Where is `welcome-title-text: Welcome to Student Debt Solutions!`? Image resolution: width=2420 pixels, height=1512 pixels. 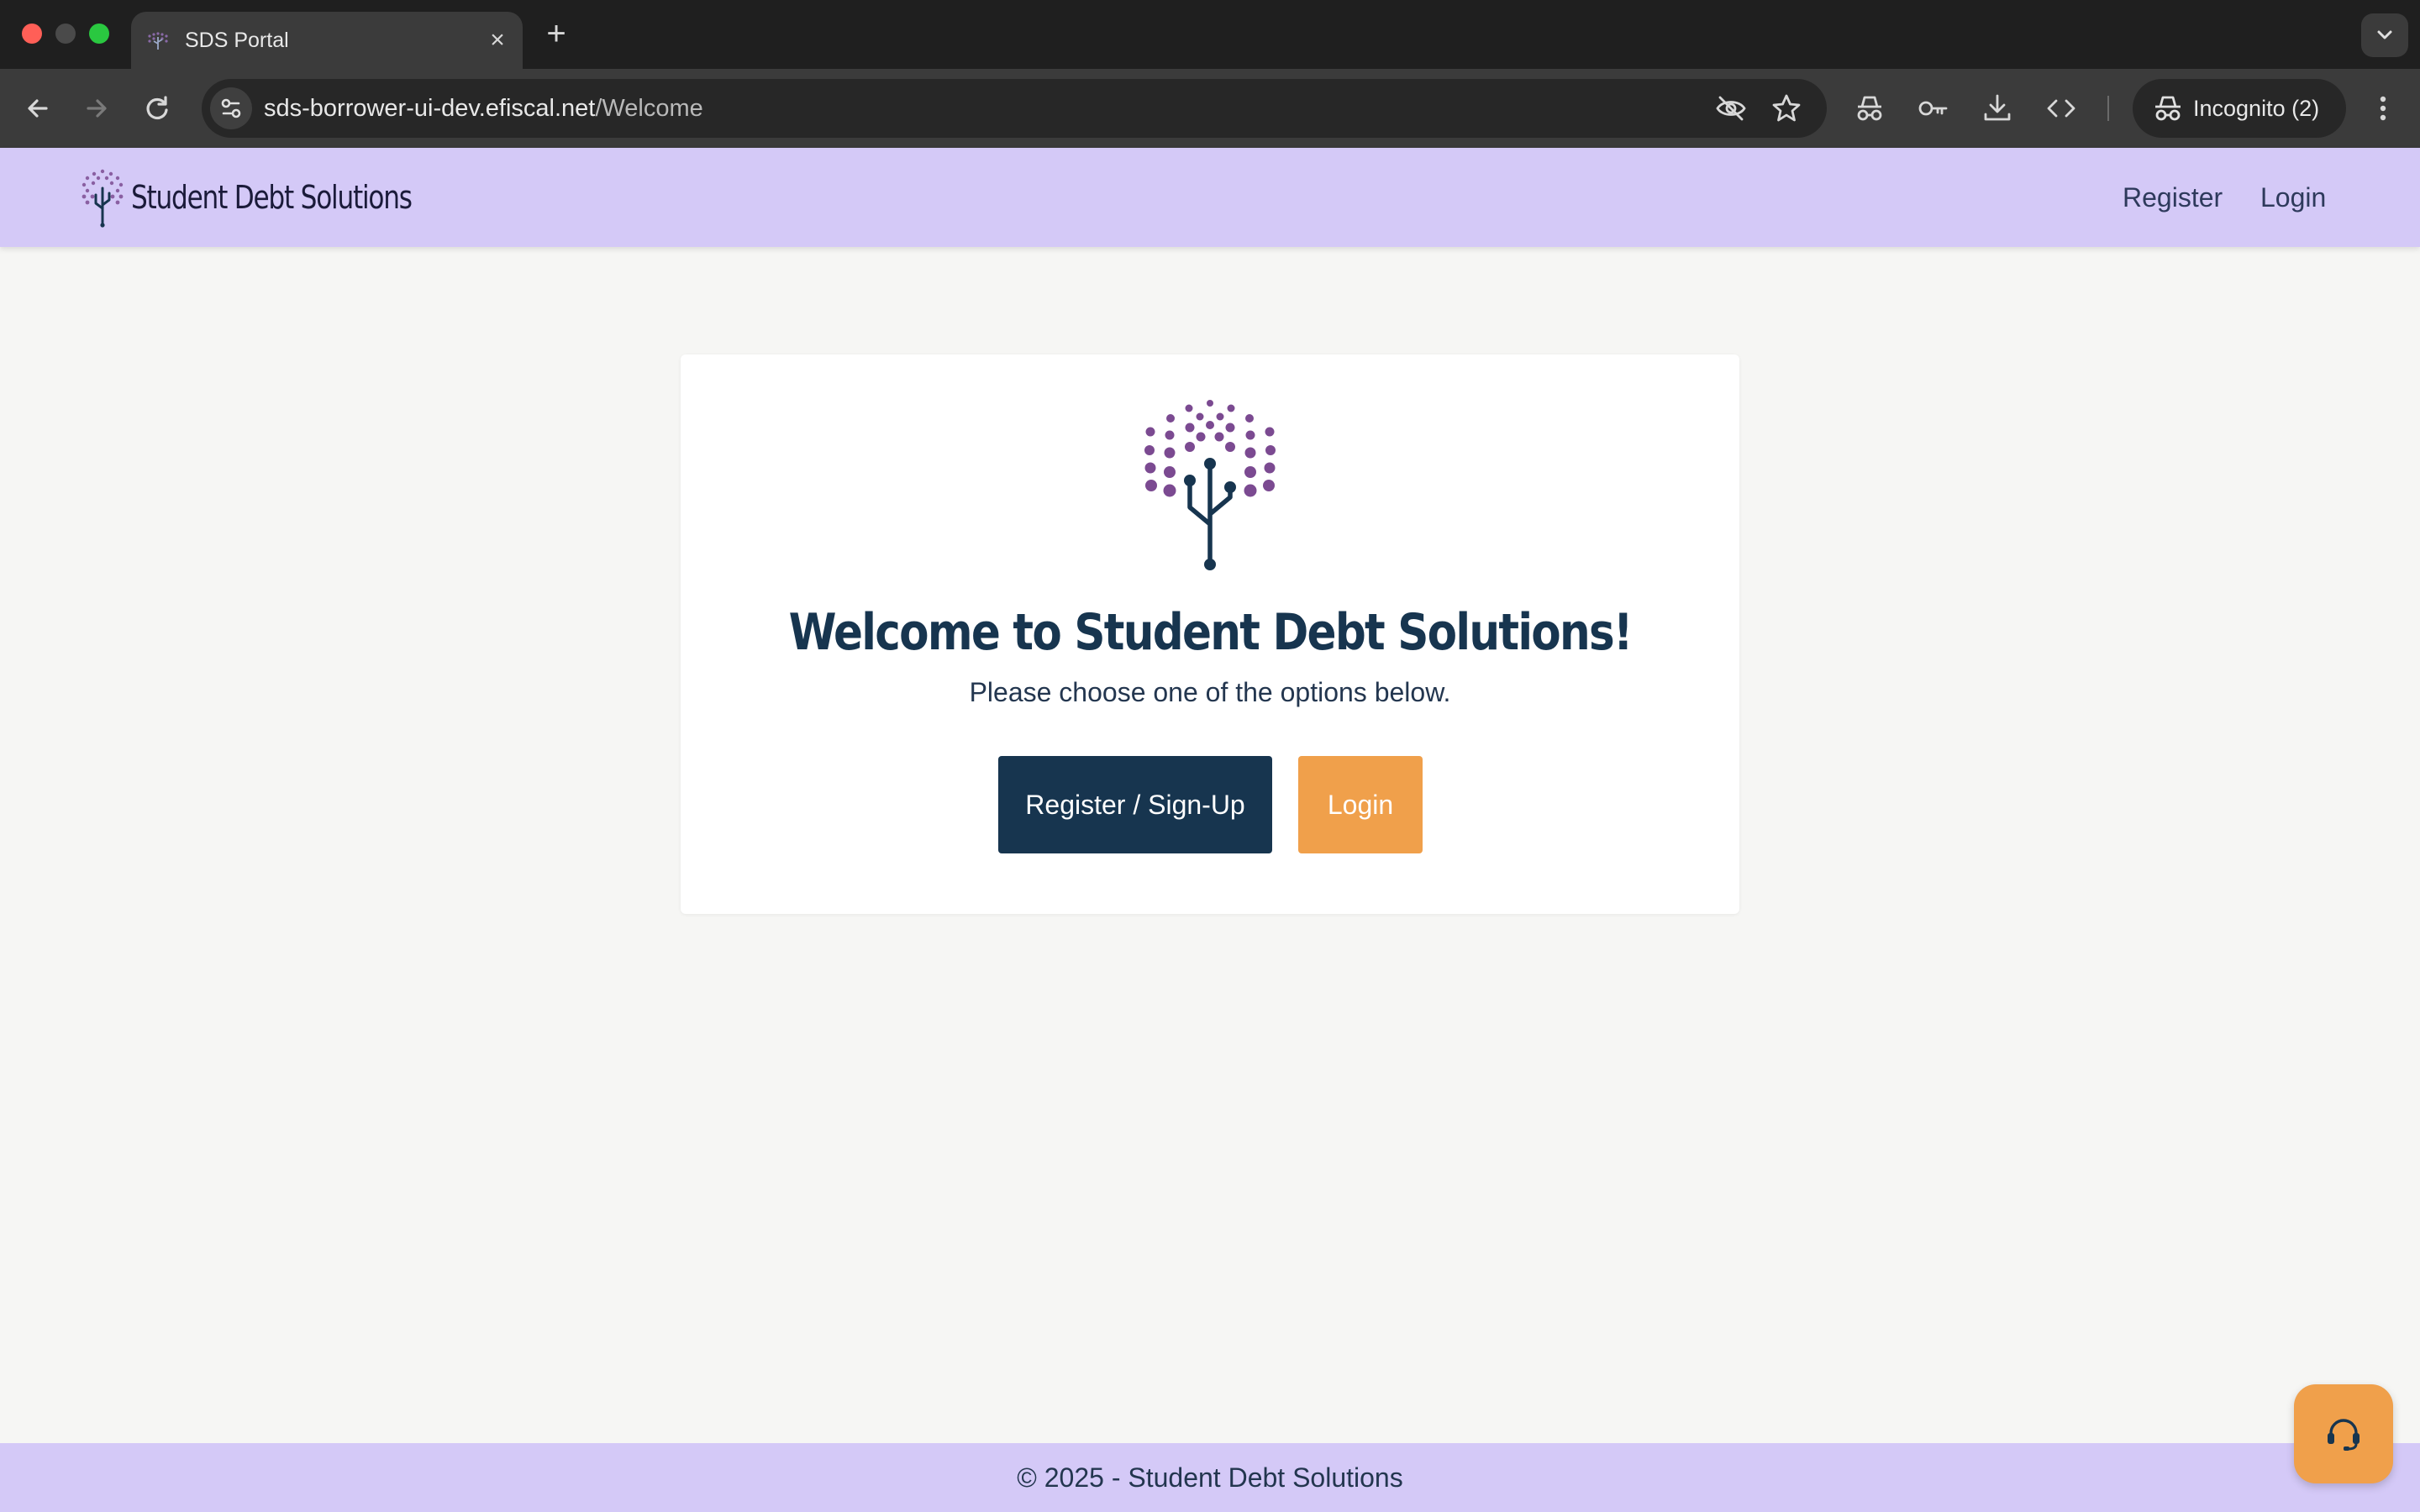 welcome-title-text: Welcome to Student Debt Solutions! is located at coordinates (1210, 632).